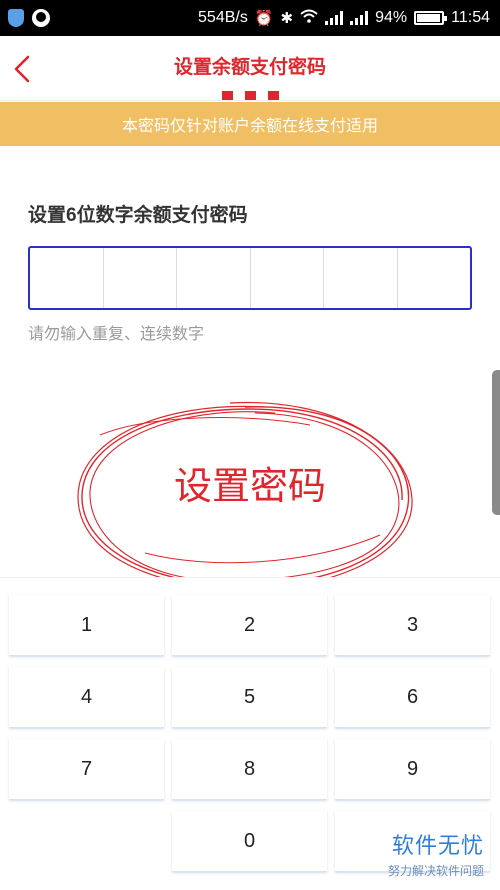 The width and height of the screenshot is (500, 890). What do you see at coordinates (41, 18) in the screenshot?
I see `qq-app-icon` at bounding box center [41, 18].